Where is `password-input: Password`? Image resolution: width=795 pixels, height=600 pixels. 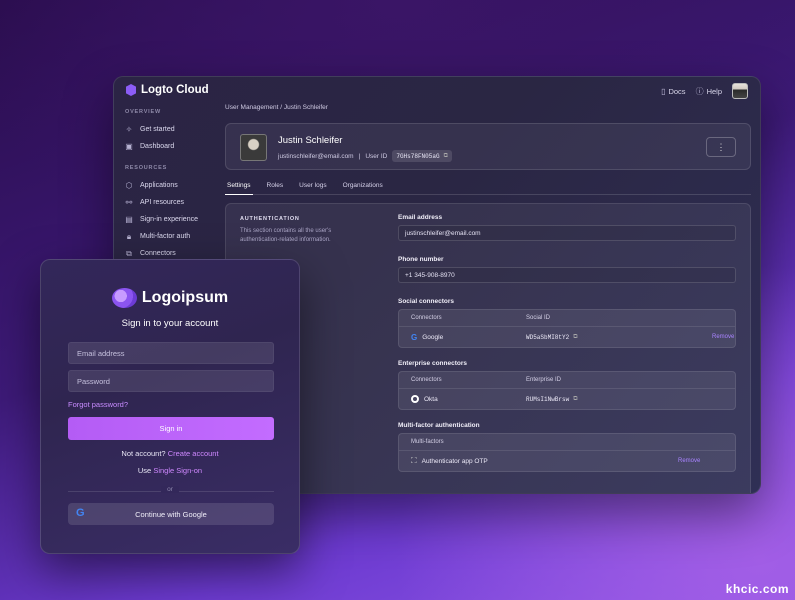
password-input: Password is located at coordinates (171, 381).